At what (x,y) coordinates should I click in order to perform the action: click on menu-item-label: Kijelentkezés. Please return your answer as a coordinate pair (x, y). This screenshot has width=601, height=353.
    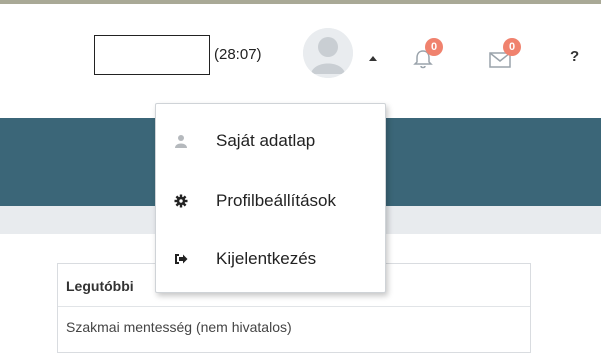
    Looking at the image, I should click on (266, 258).